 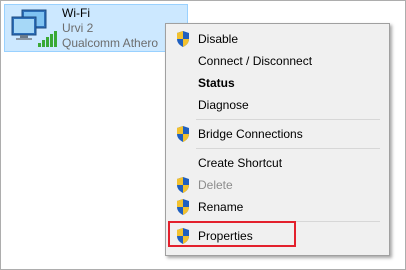 I want to click on menu-item-label: Diagnose, so click(x=223, y=105).